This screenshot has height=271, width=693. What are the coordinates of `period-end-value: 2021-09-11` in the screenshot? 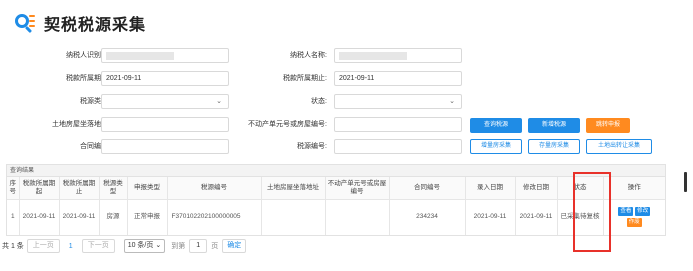 It's located at (357, 78).